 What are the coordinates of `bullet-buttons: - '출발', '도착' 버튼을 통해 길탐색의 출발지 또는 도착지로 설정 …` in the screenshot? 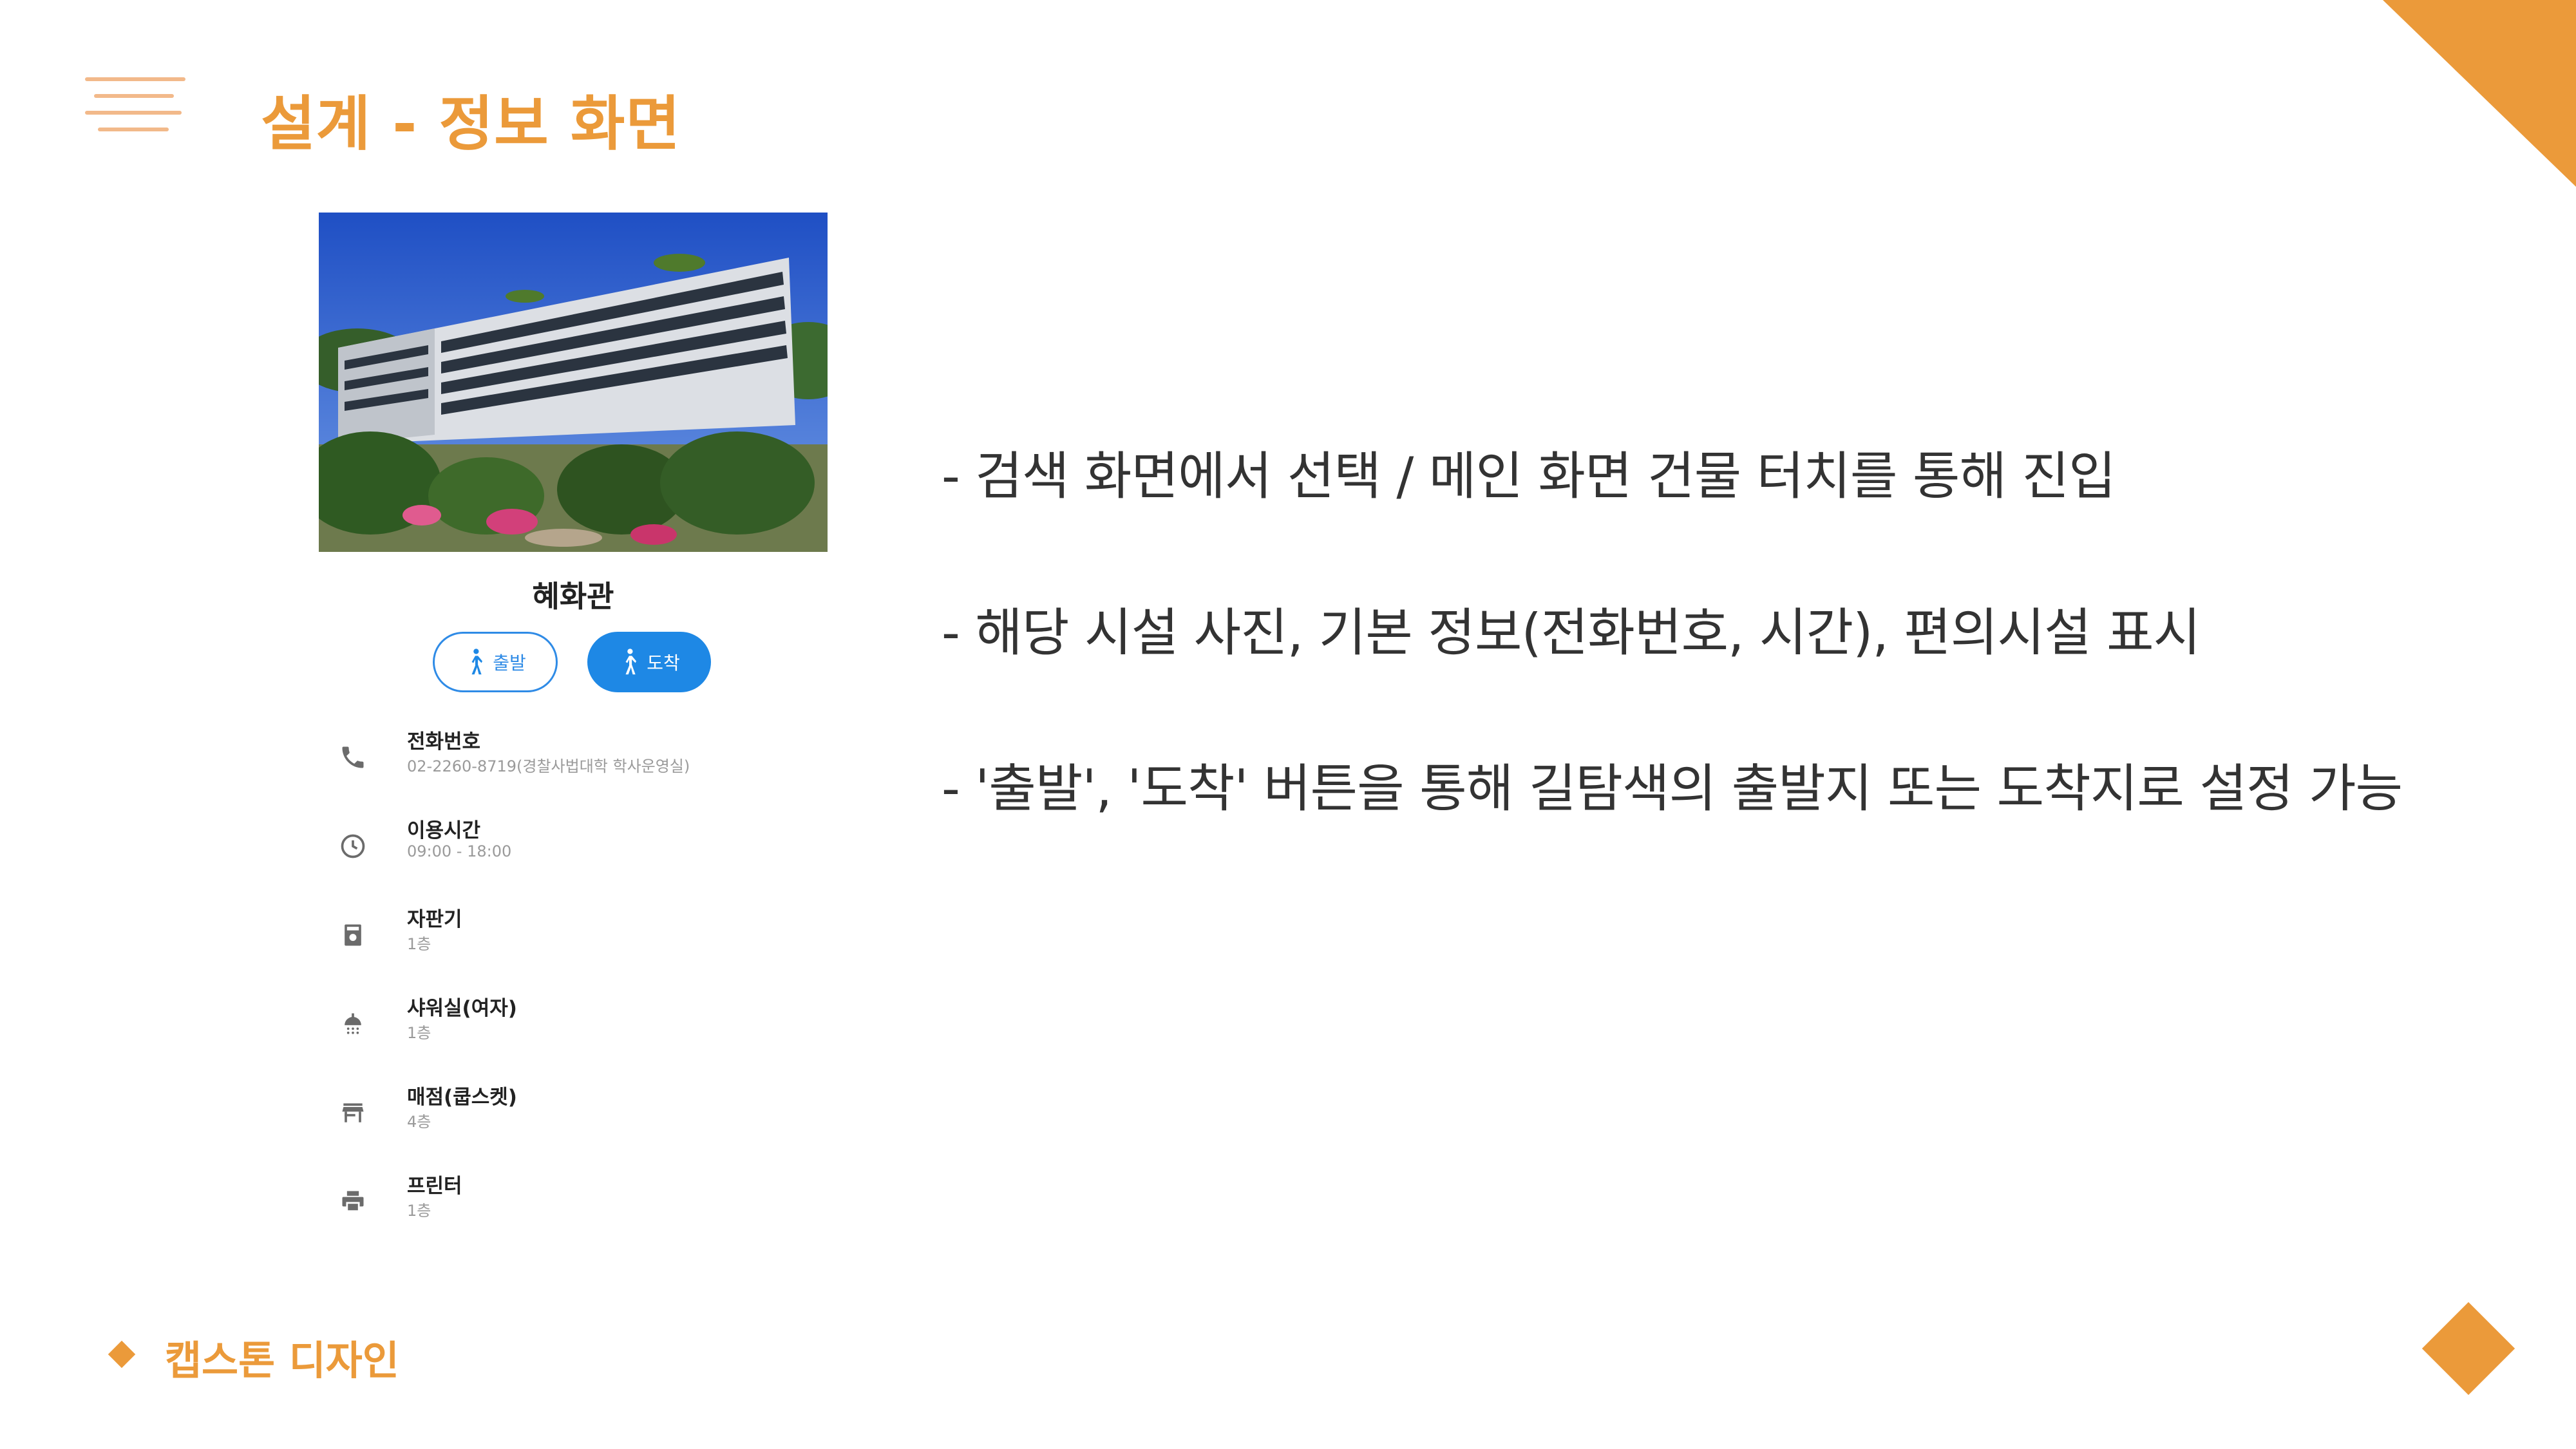 It's located at (1673, 789).